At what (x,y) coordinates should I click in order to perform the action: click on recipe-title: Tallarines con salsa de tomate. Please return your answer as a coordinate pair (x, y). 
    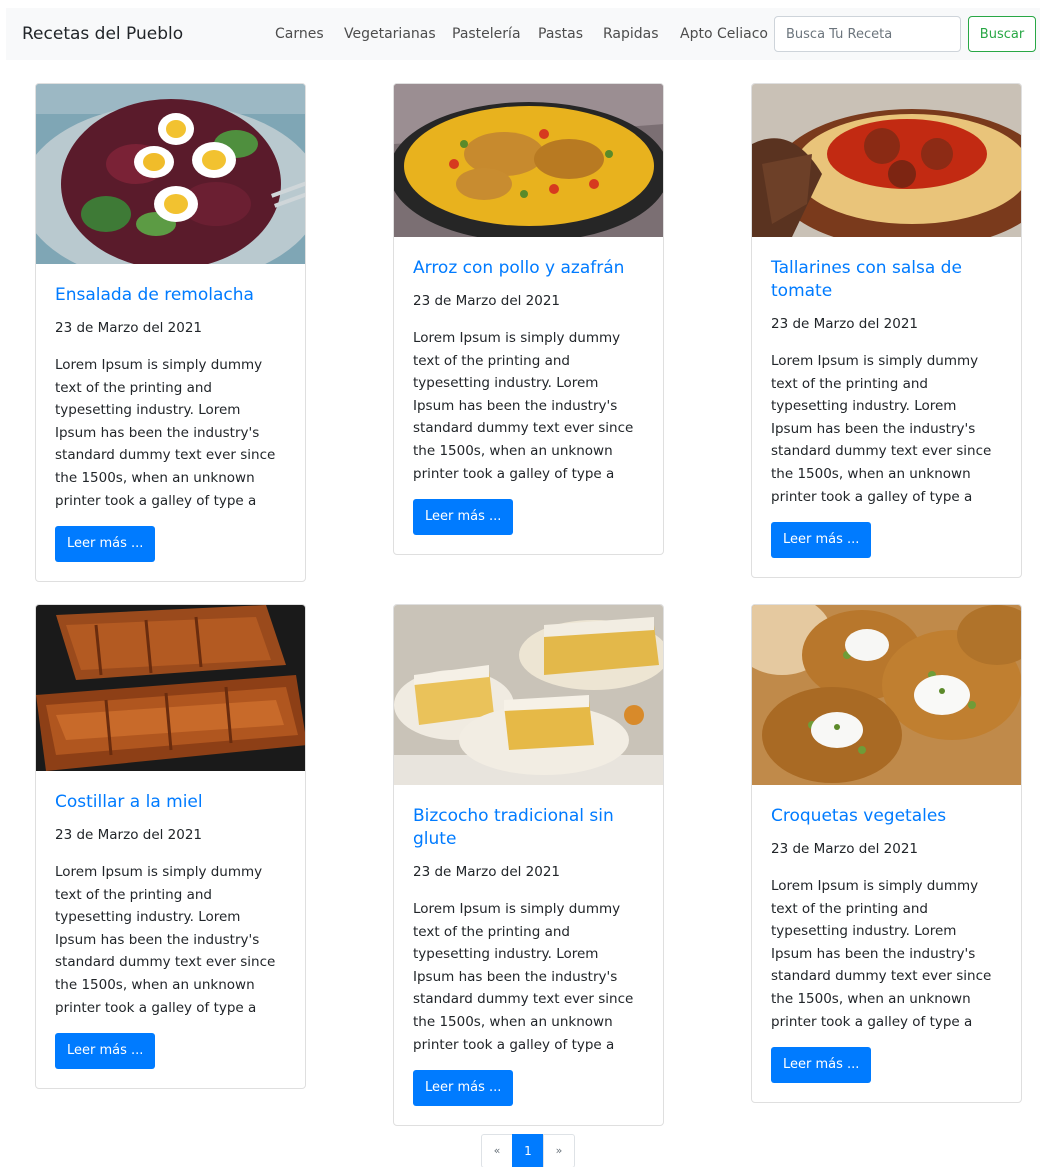
    Looking at the image, I should click on (886, 280).